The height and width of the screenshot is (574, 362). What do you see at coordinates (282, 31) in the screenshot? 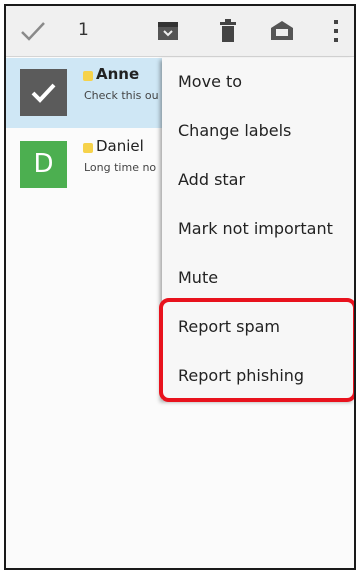
I see `labels-icon` at bounding box center [282, 31].